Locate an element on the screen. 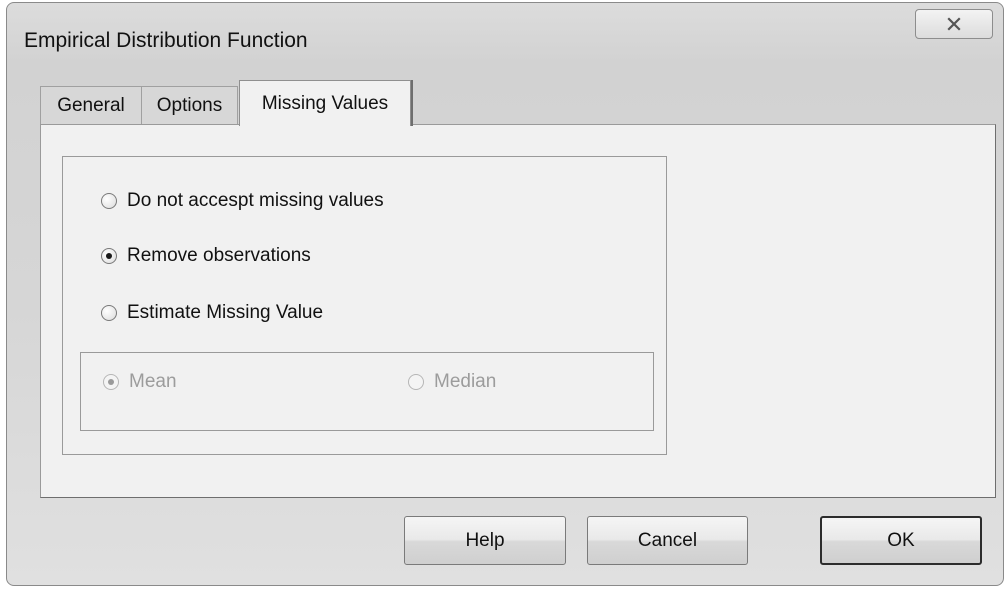 Image resolution: width=1008 pixels, height=590 pixels. radio-do-not-accept-label: Do not accespt missing values is located at coordinates (255, 200).